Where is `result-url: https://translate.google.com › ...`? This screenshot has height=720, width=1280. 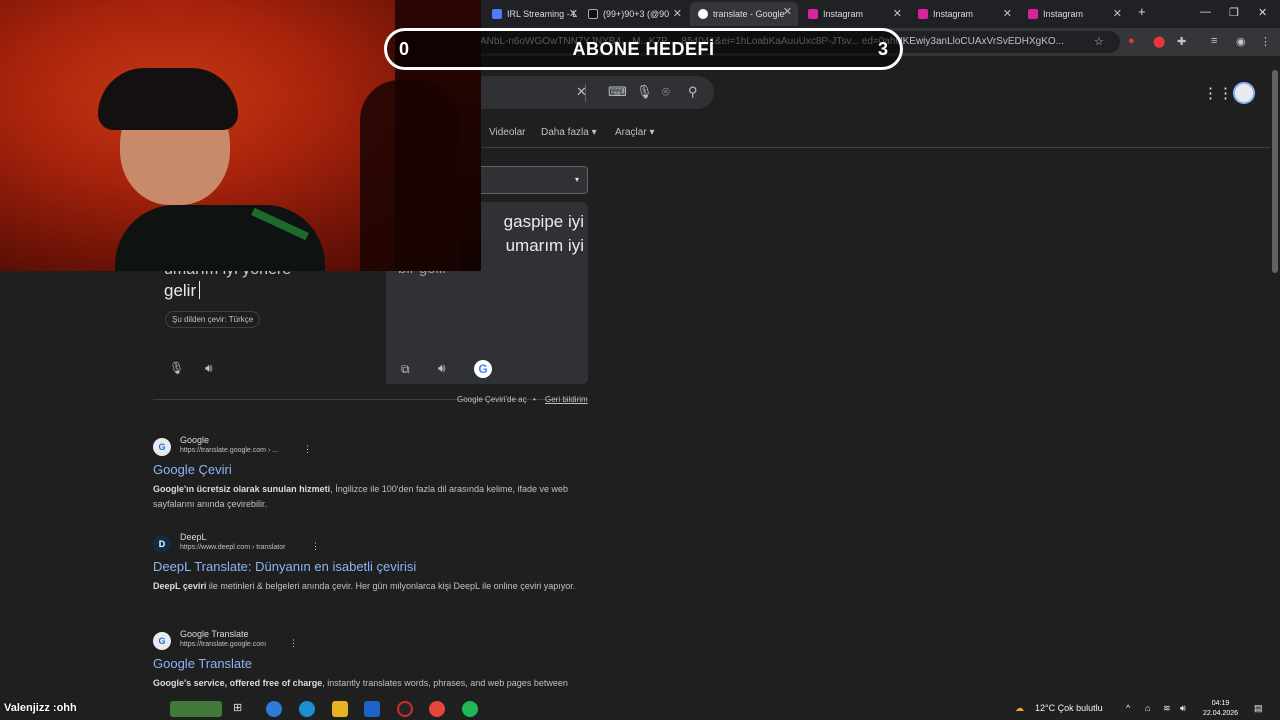 result-url: https://translate.google.com › ... is located at coordinates (229, 450).